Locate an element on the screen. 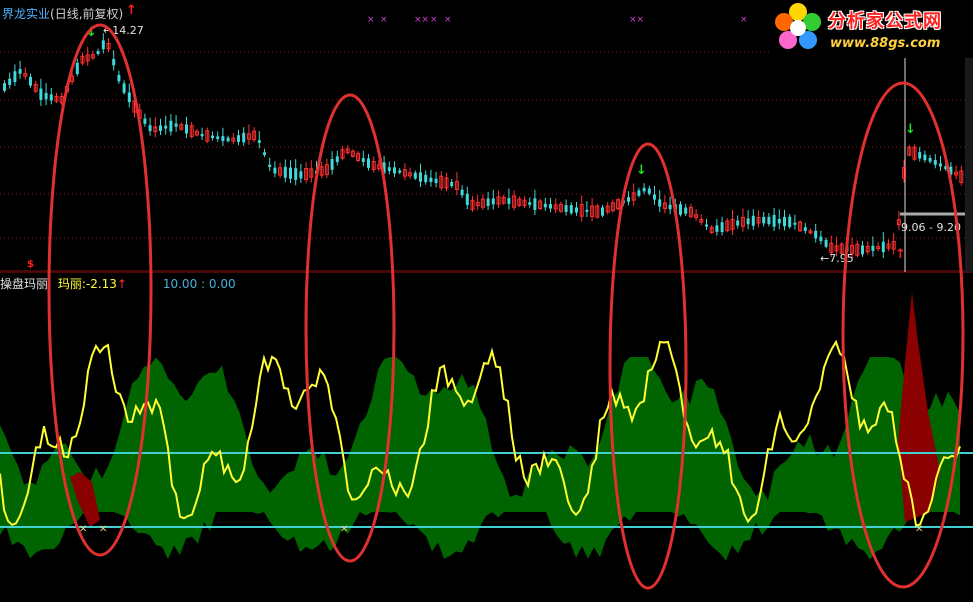 The height and width of the screenshot is (602, 973). site-logo: 分析家公式网 www.88gs.com is located at coordinates (871, 29).